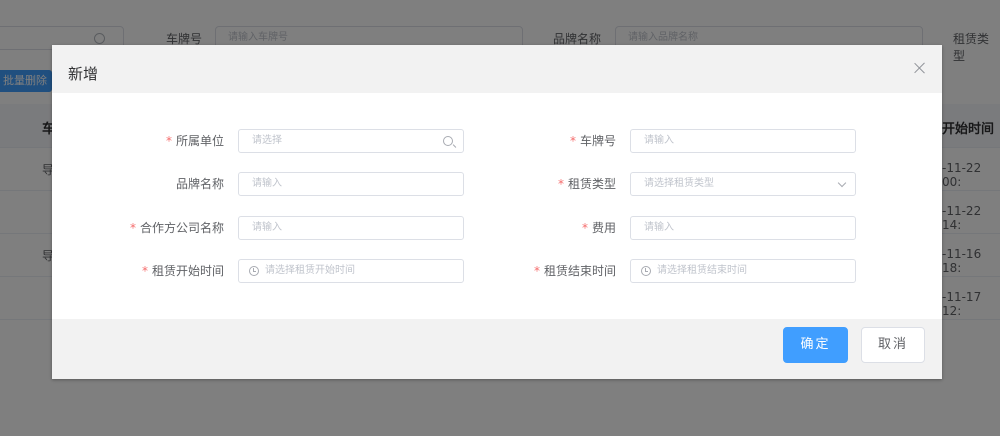 This screenshot has height=436, width=1000. I want to click on cancel-button: 取消, so click(893, 345).